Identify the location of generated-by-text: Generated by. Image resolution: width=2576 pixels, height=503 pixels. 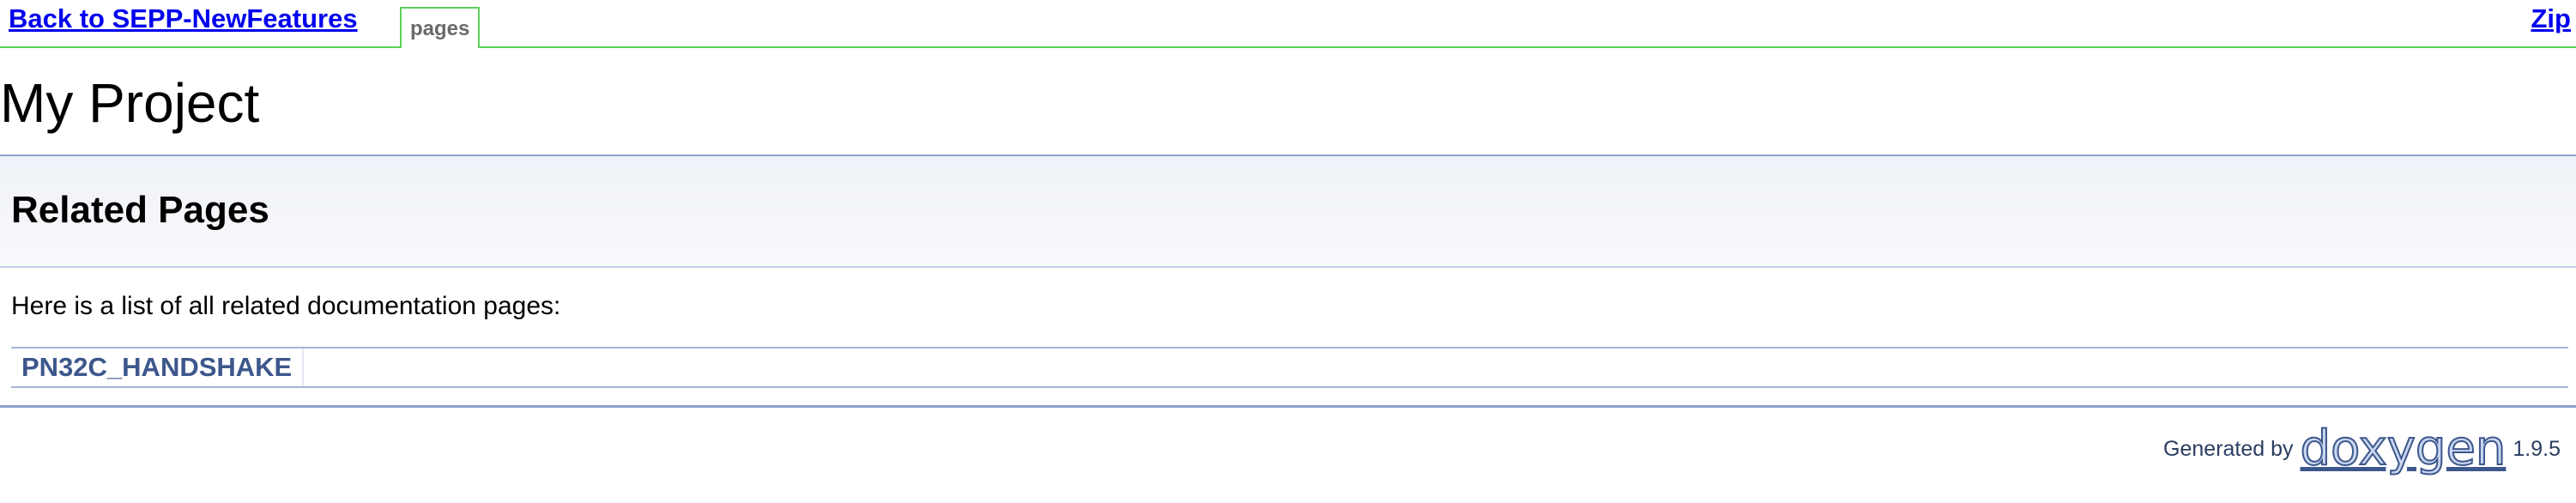
(2228, 449).